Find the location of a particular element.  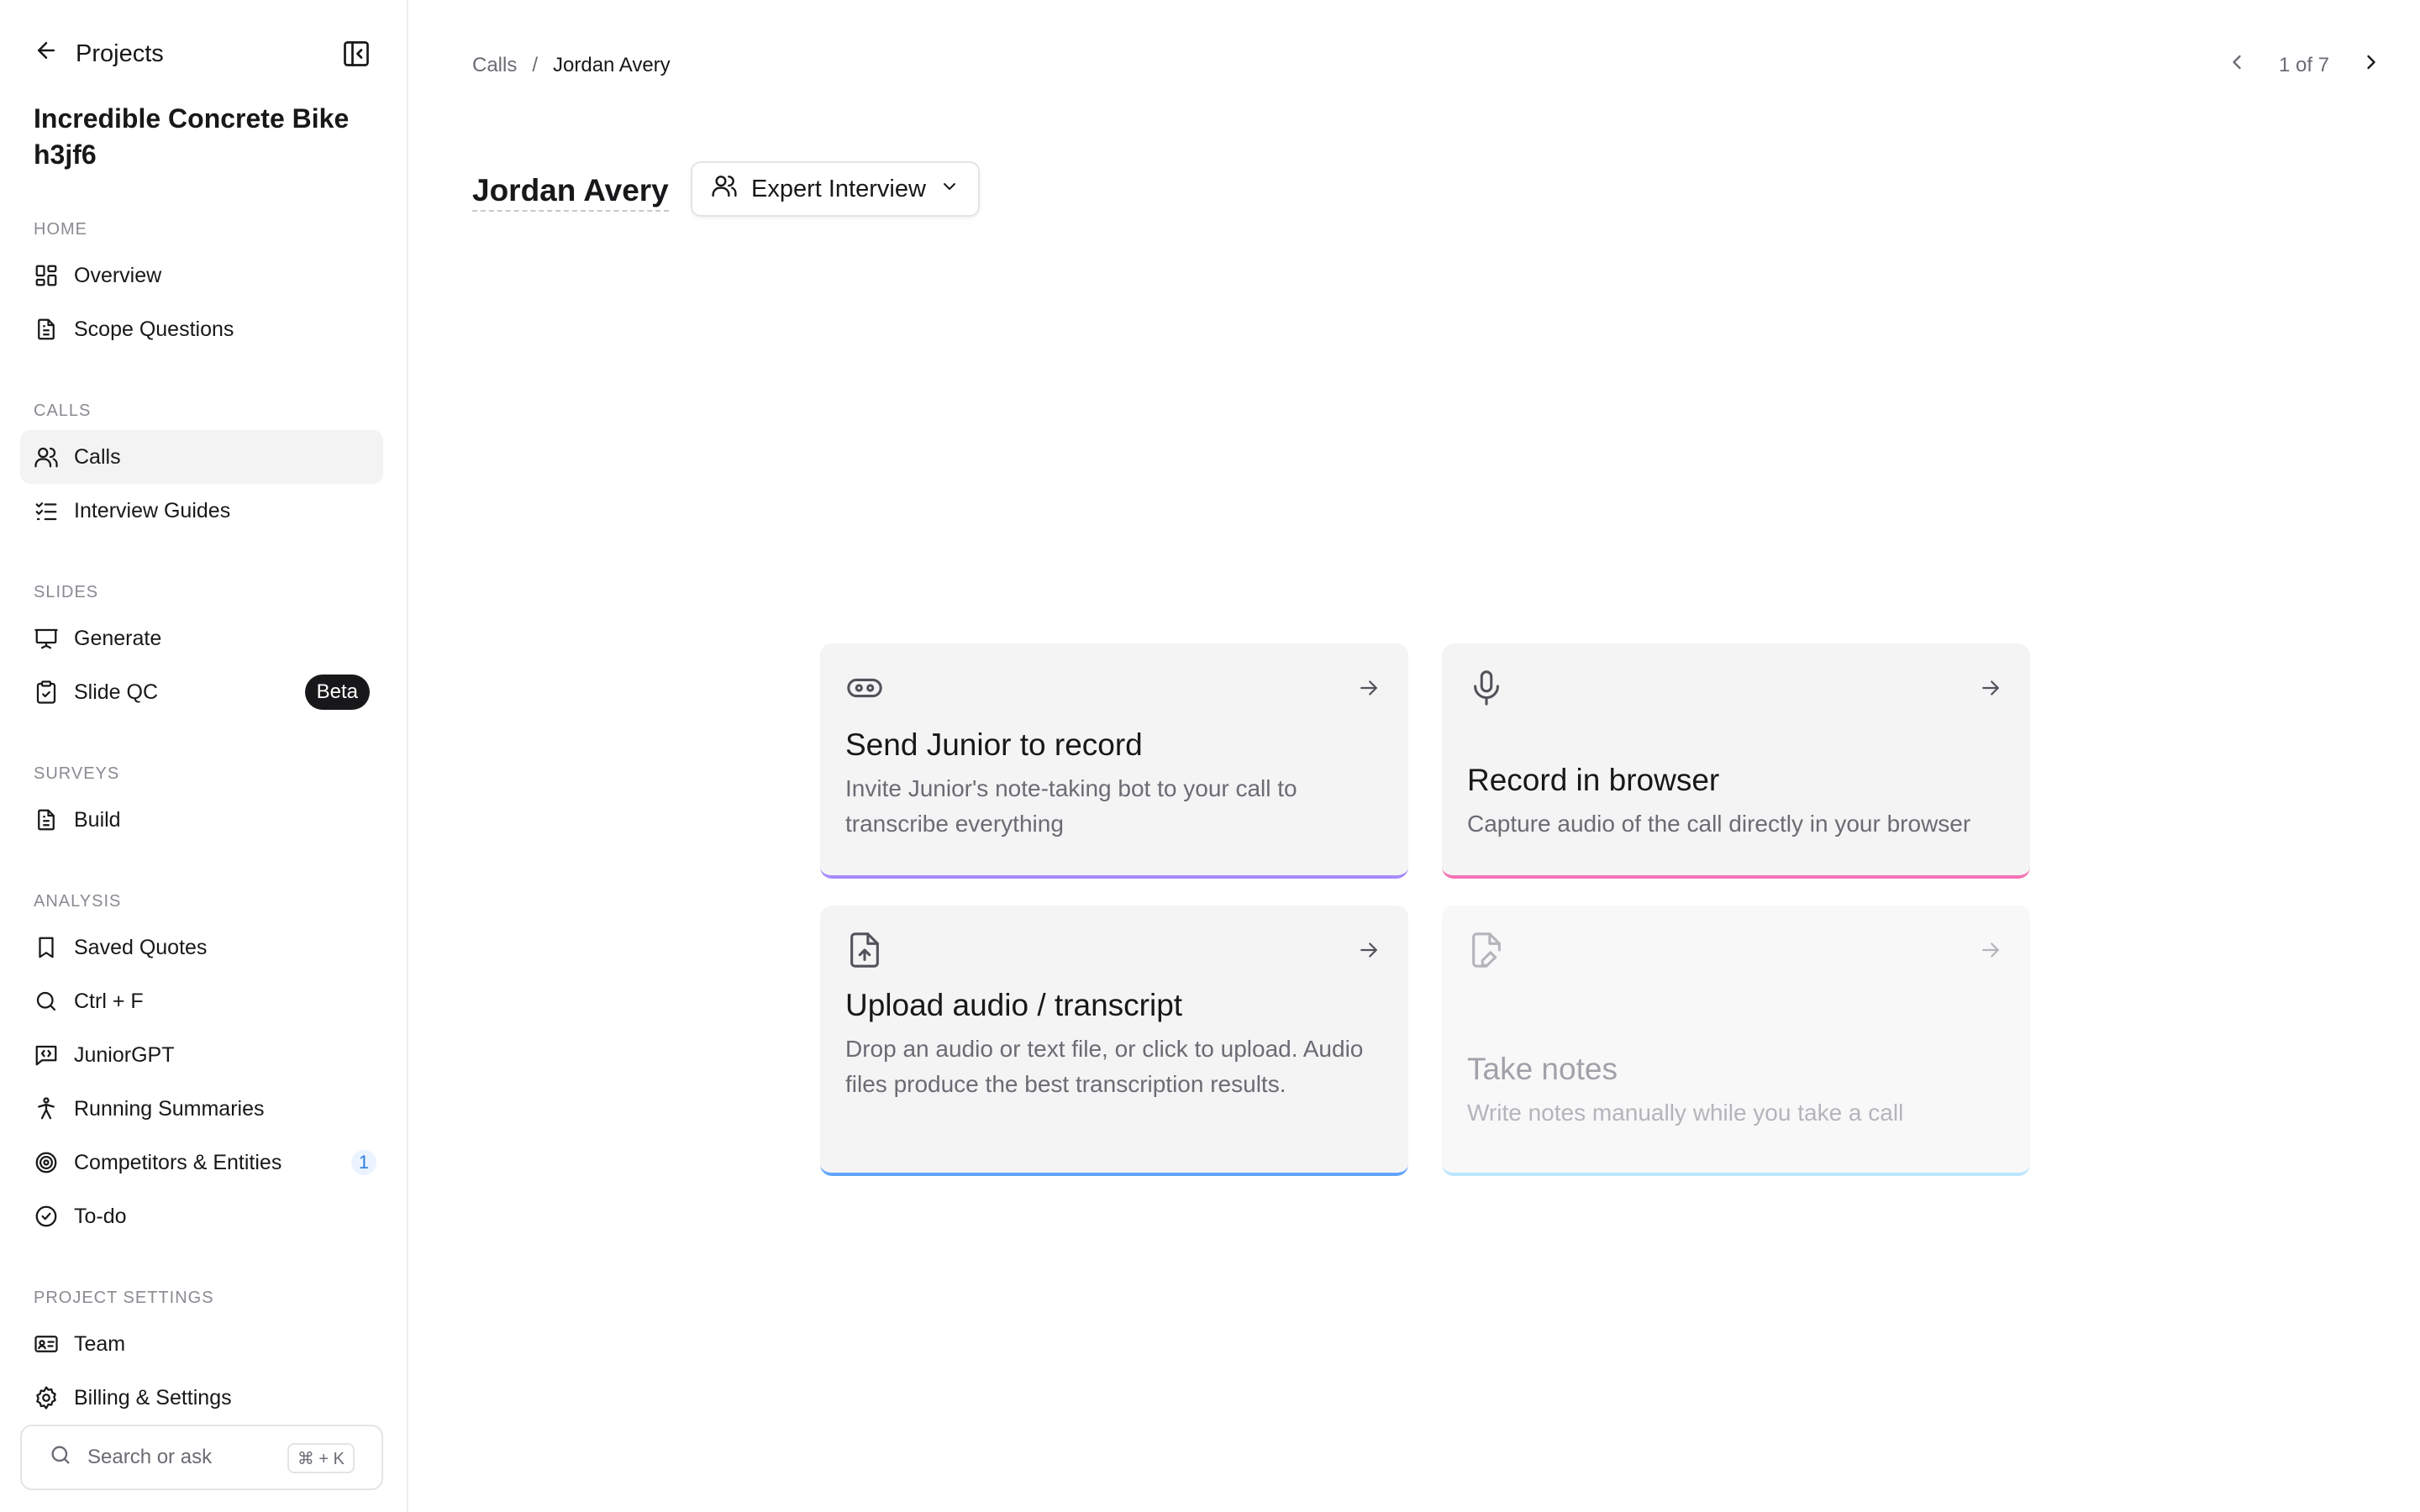

sidebar-item-running-summaries: Running Summaries is located at coordinates (202, 1109).